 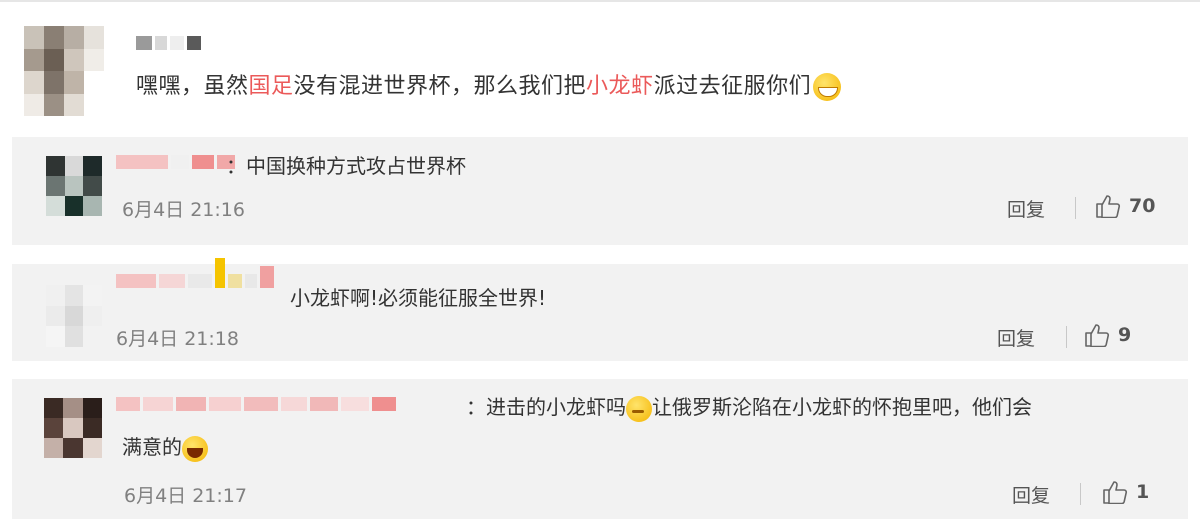 I want to click on reply-time: 6月4日 21:18, so click(x=177, y=339).